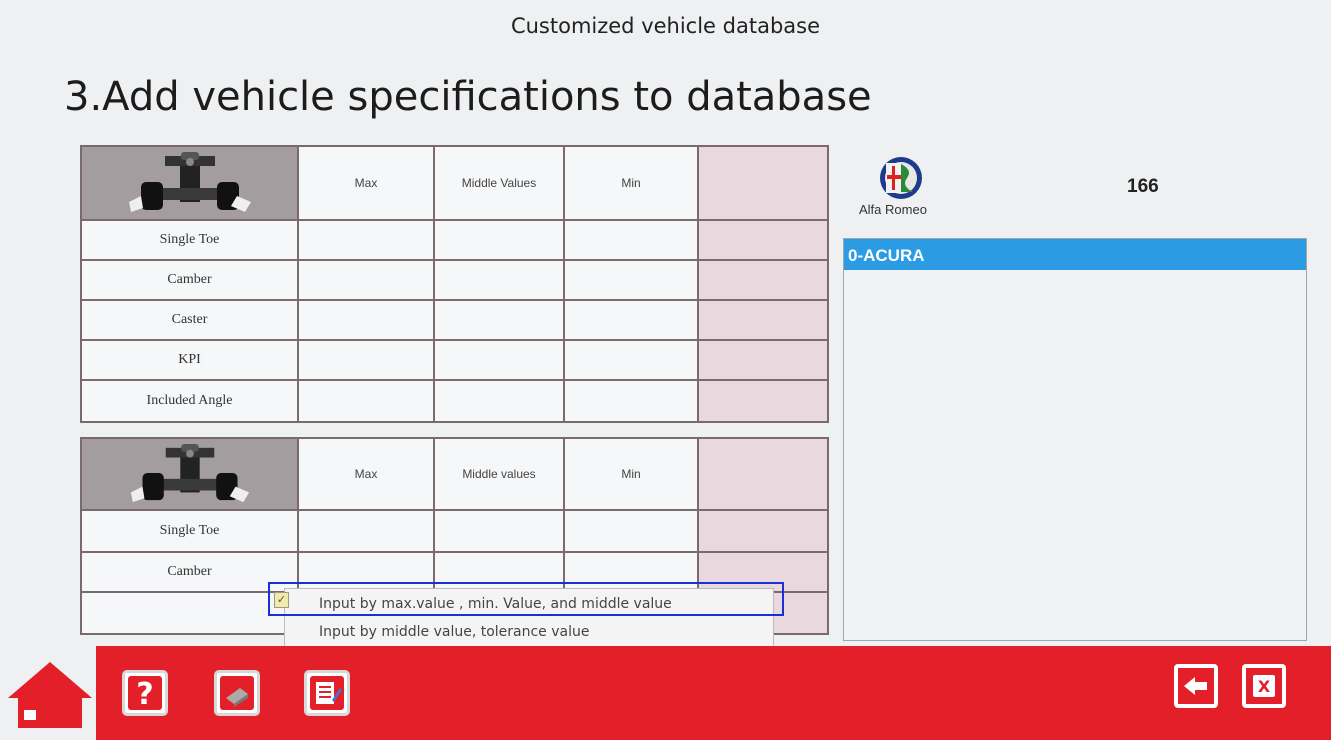 The image size is (1331, 740). I want to click on input-mode-option-middle-tolerance: Input by middle value, tolerance value, so click(454, 632).